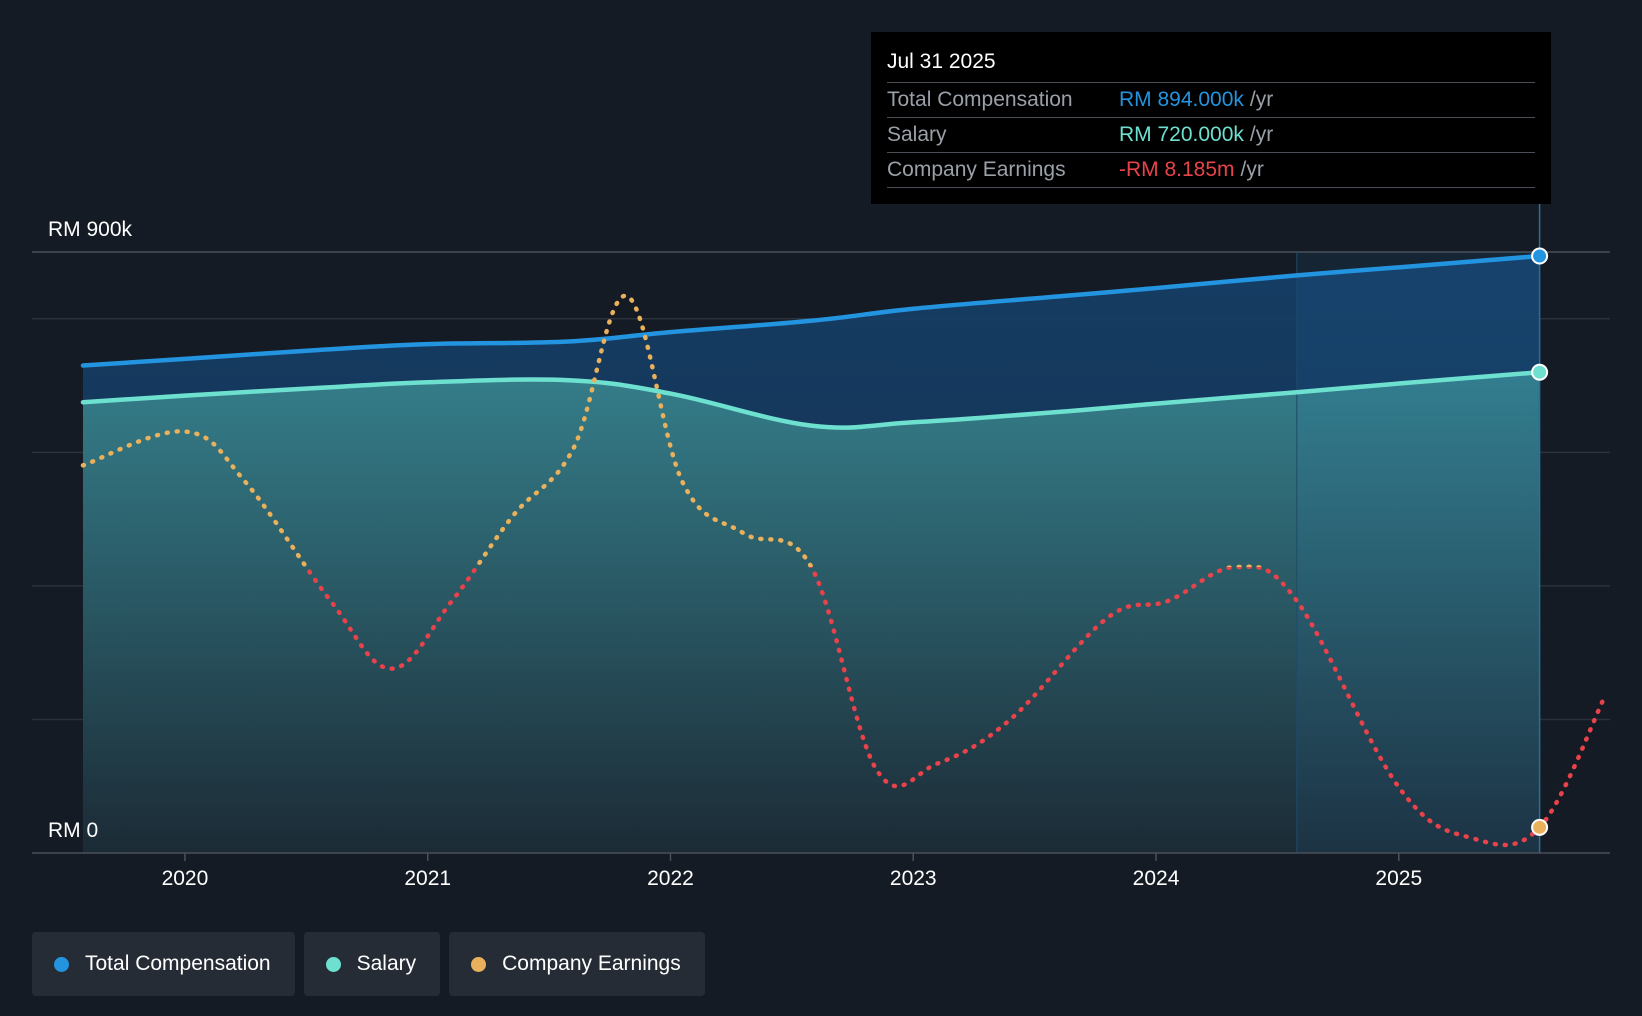 The width and height of the screenshot is (1642, 1016). I want to click on tooltip-value-earnings: -RM 8.185m, so click(1177, 169).